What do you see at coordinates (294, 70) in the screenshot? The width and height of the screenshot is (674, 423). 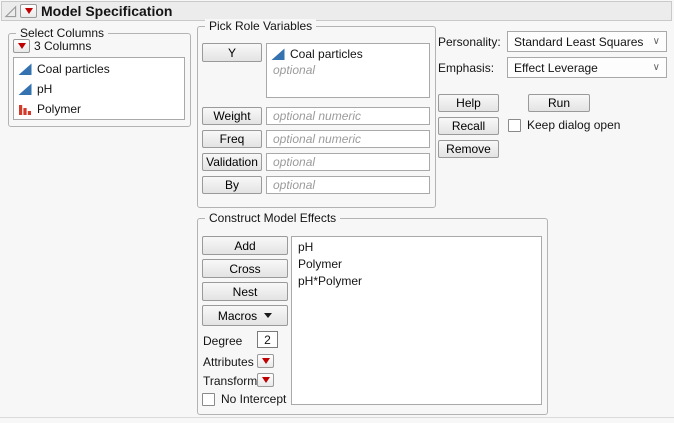 I see `y-role-placeholder: optional` at bounding box center [294, 70].